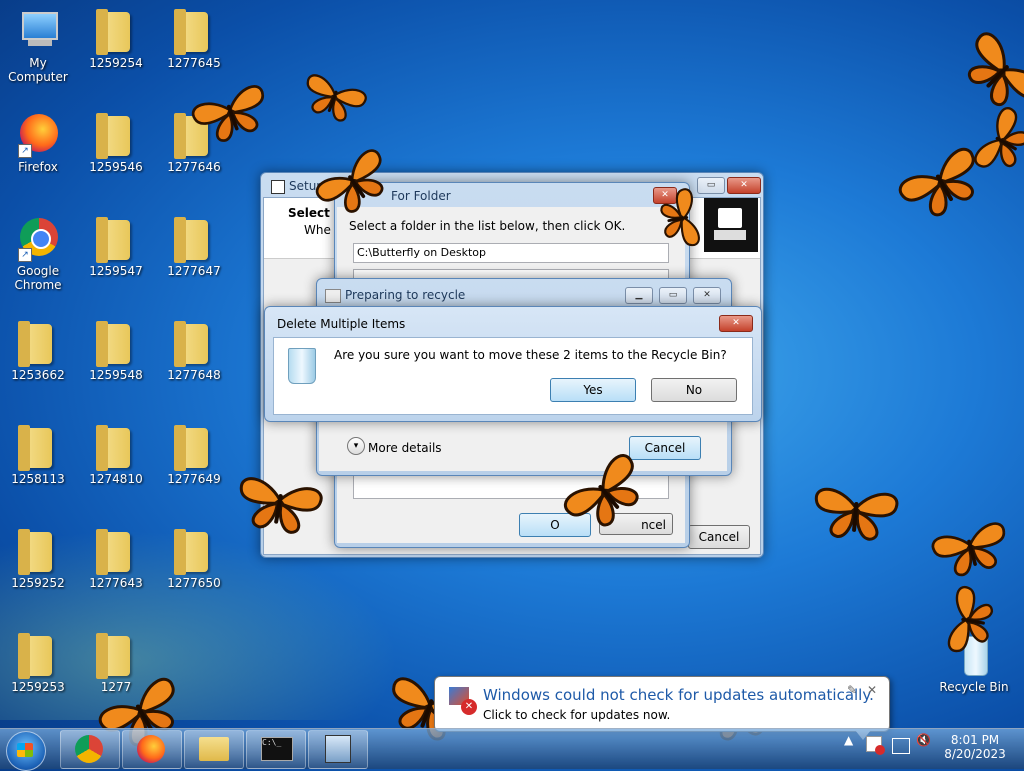 The image size is (1024, 771). I want to click on computer-icon, so click(38, 31).